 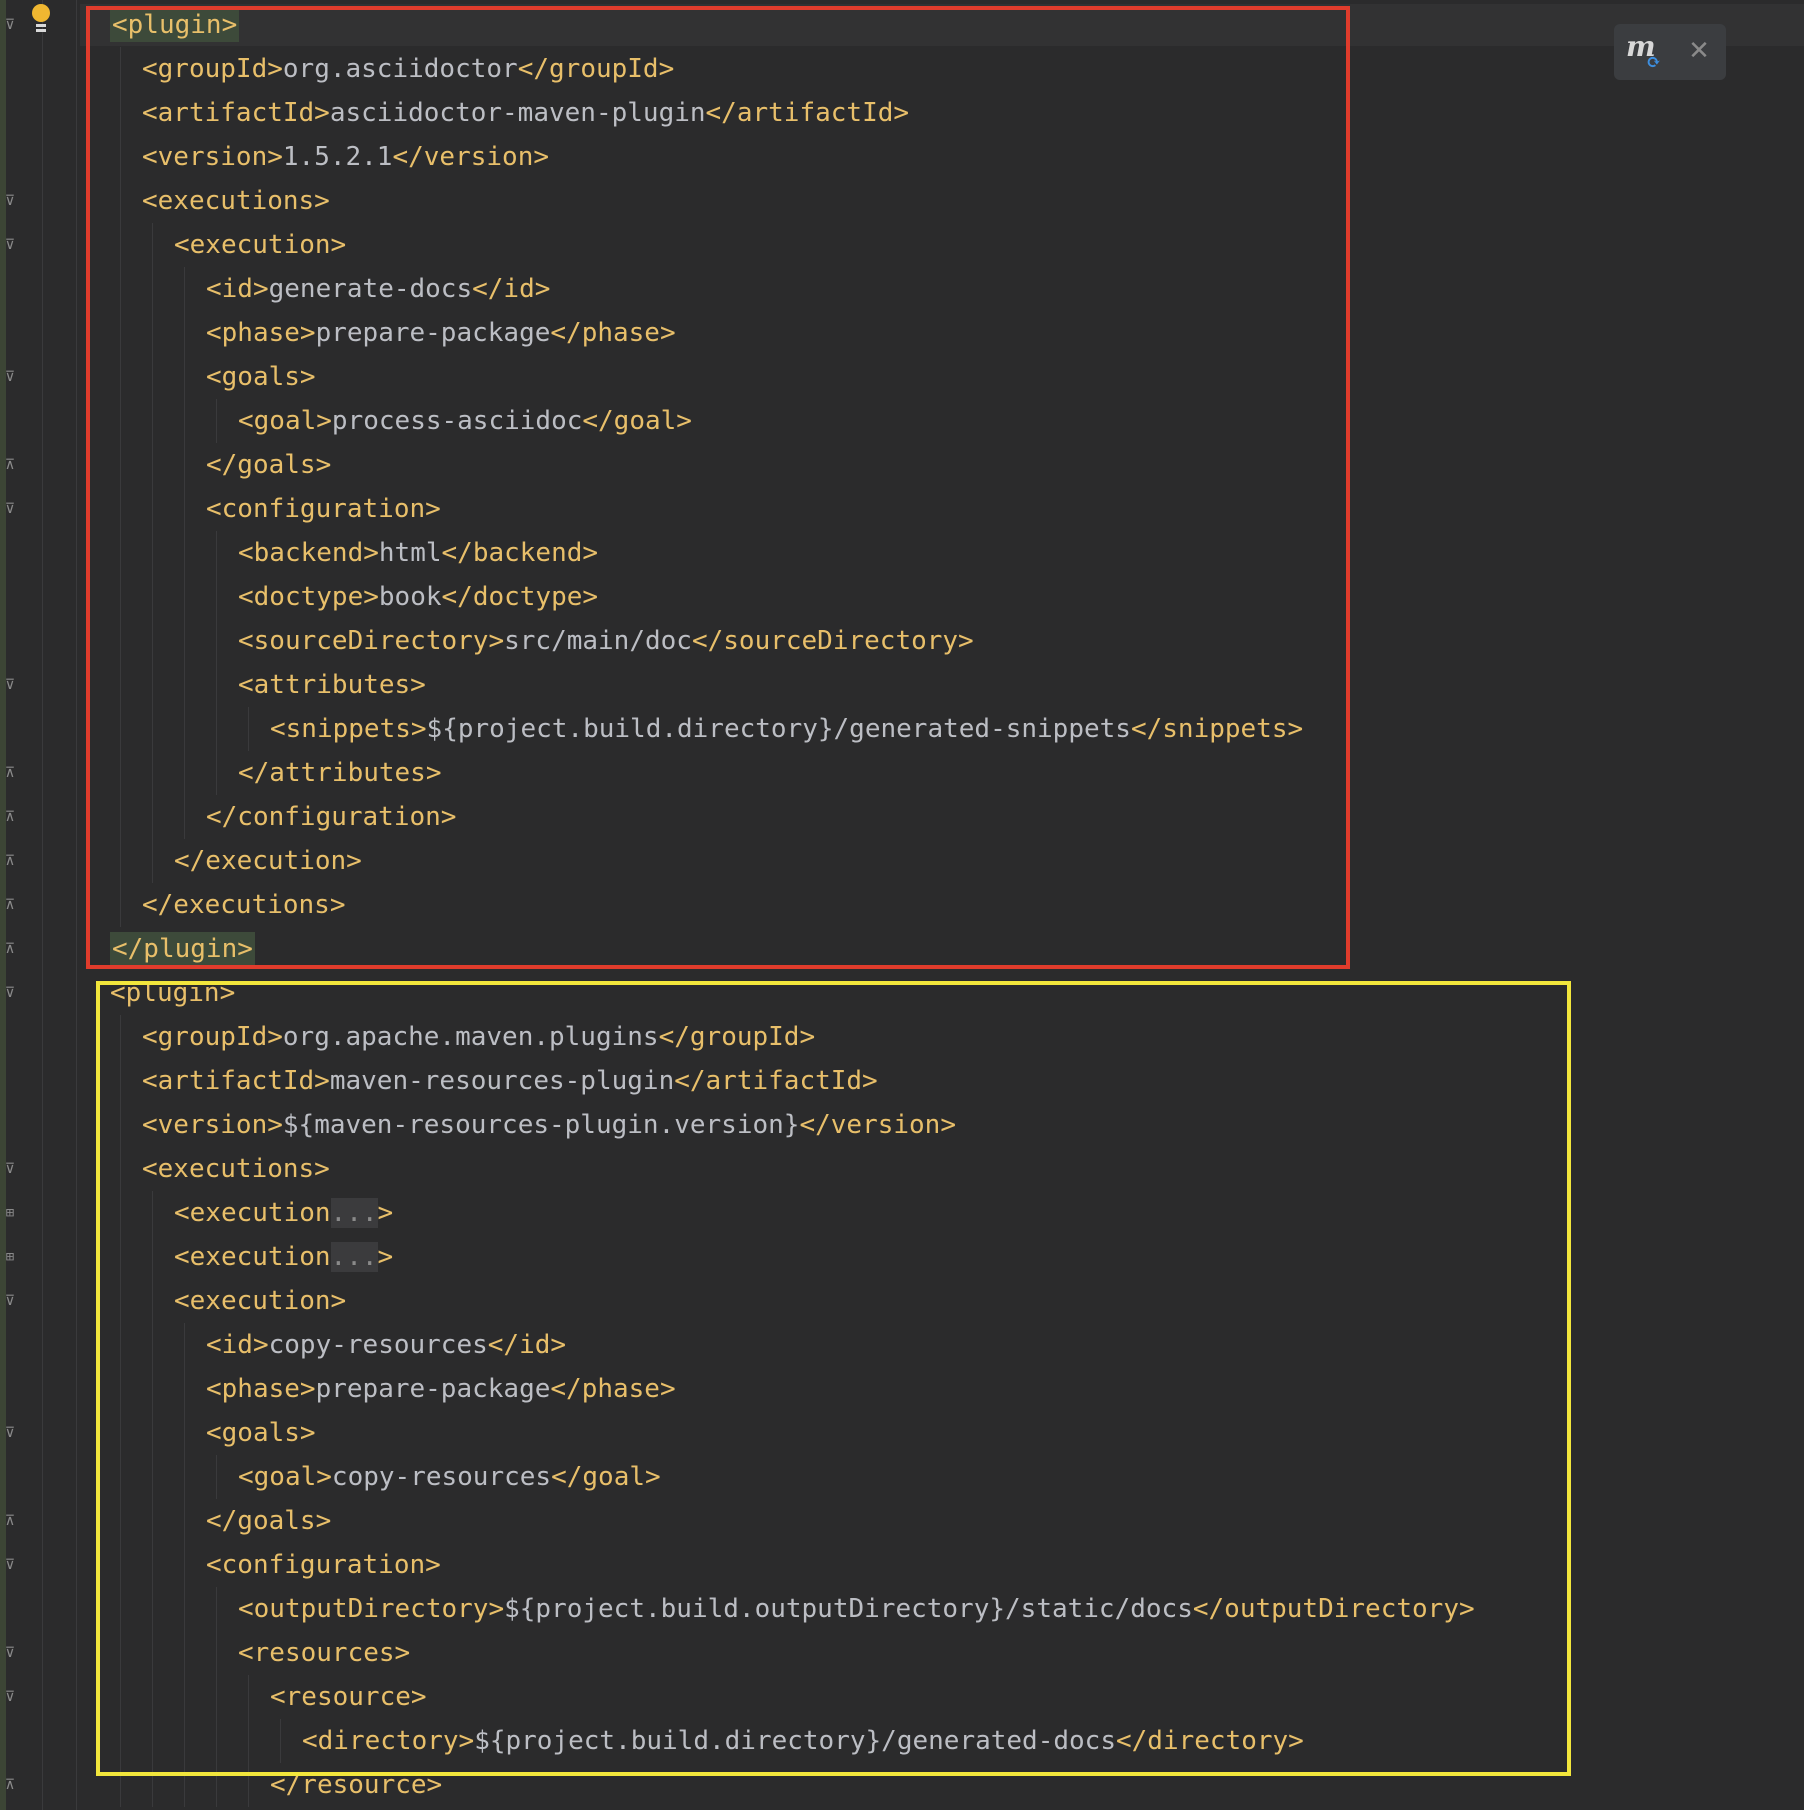 I want to click on editor-gutter: ⊽ ⊽ ⊽ ⊽ ⊼ ⊽ ⊽ ⊼ ⊼ ⊼ ⊼ ⊼ ⊽ ⊽ ⊞ ⊞ ⊽ ⊽ ⊼ ⊽ ⊽ ⊽ ⊼, so click(x=40, y=905).